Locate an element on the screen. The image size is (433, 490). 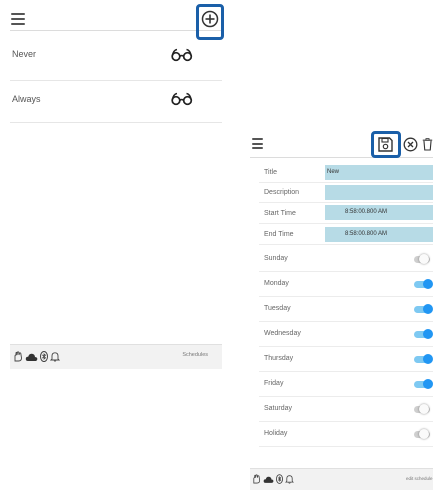
title-value: New is located at coordinates (333, 172).